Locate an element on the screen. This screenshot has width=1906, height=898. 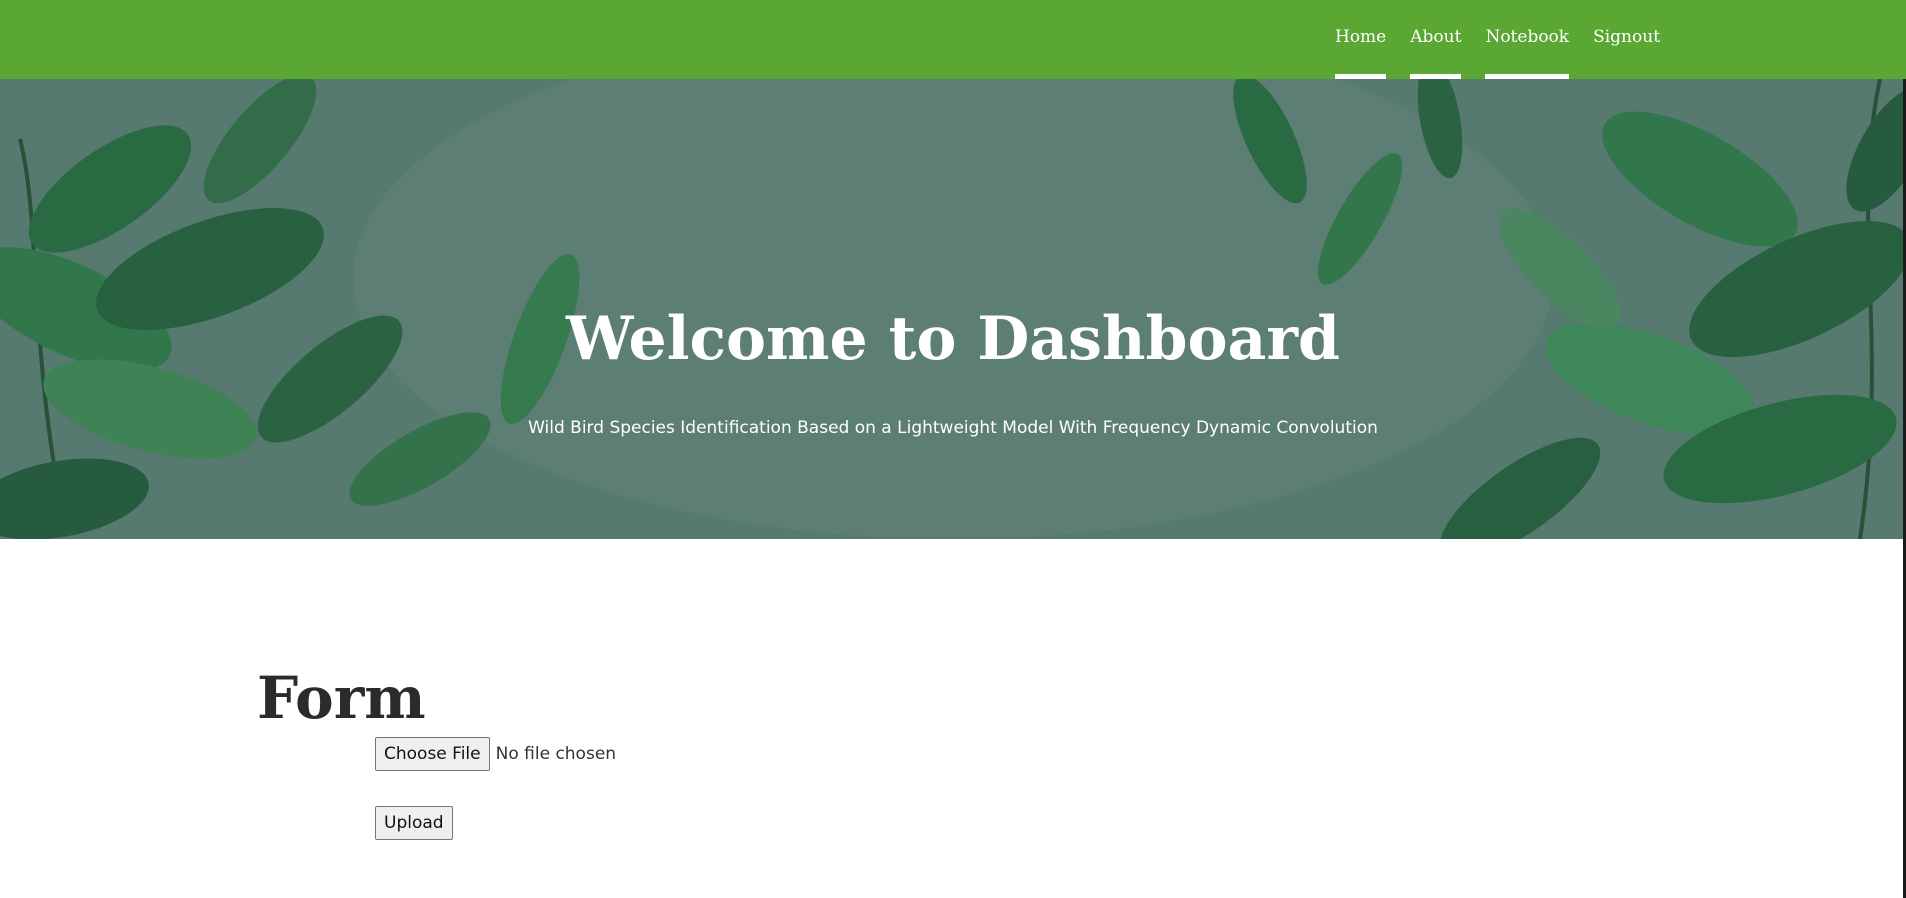
nav-home-underline is located at coordinates (1361, 76).